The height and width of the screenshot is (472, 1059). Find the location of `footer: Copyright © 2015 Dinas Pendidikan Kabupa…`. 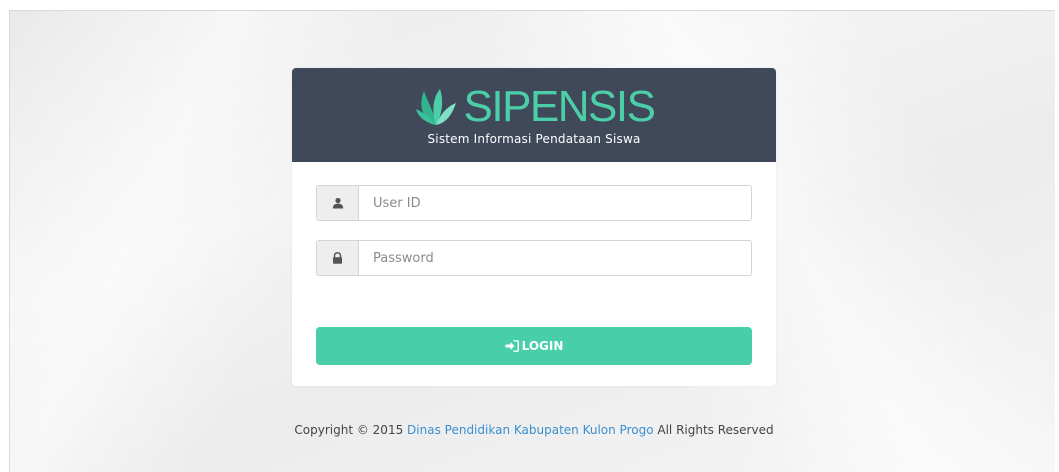

footer: Copyright © 2015 Dinas Pendidikan Kabupa… is located at coordinates (529, 430).